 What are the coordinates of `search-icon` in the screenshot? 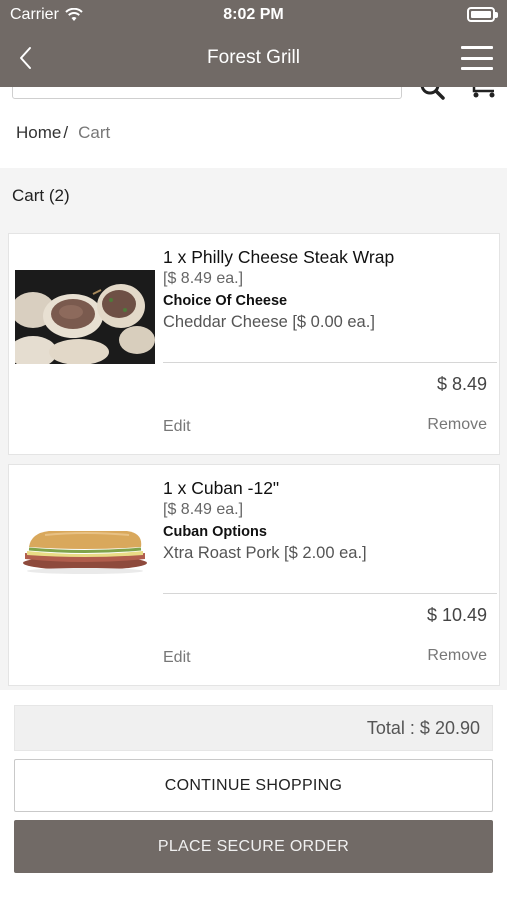 It's located at (434, 95).